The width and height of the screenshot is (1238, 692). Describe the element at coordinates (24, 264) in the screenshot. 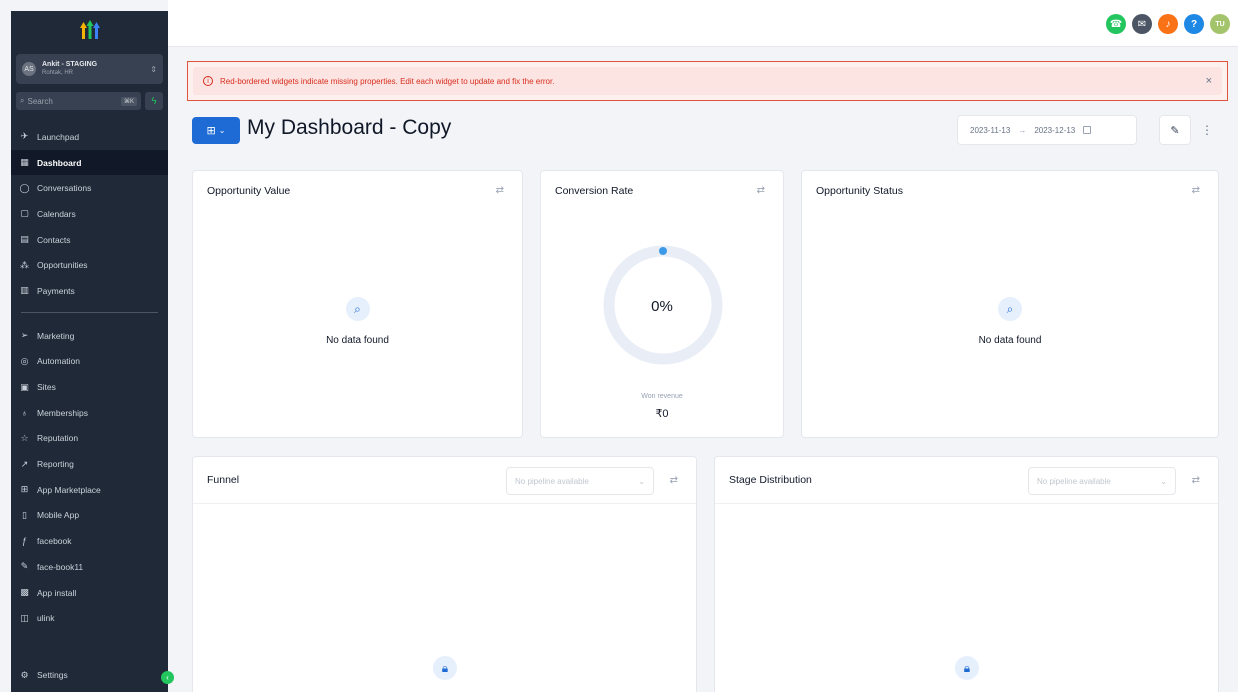

I see `opportunities-icon: ⁂` at that location.